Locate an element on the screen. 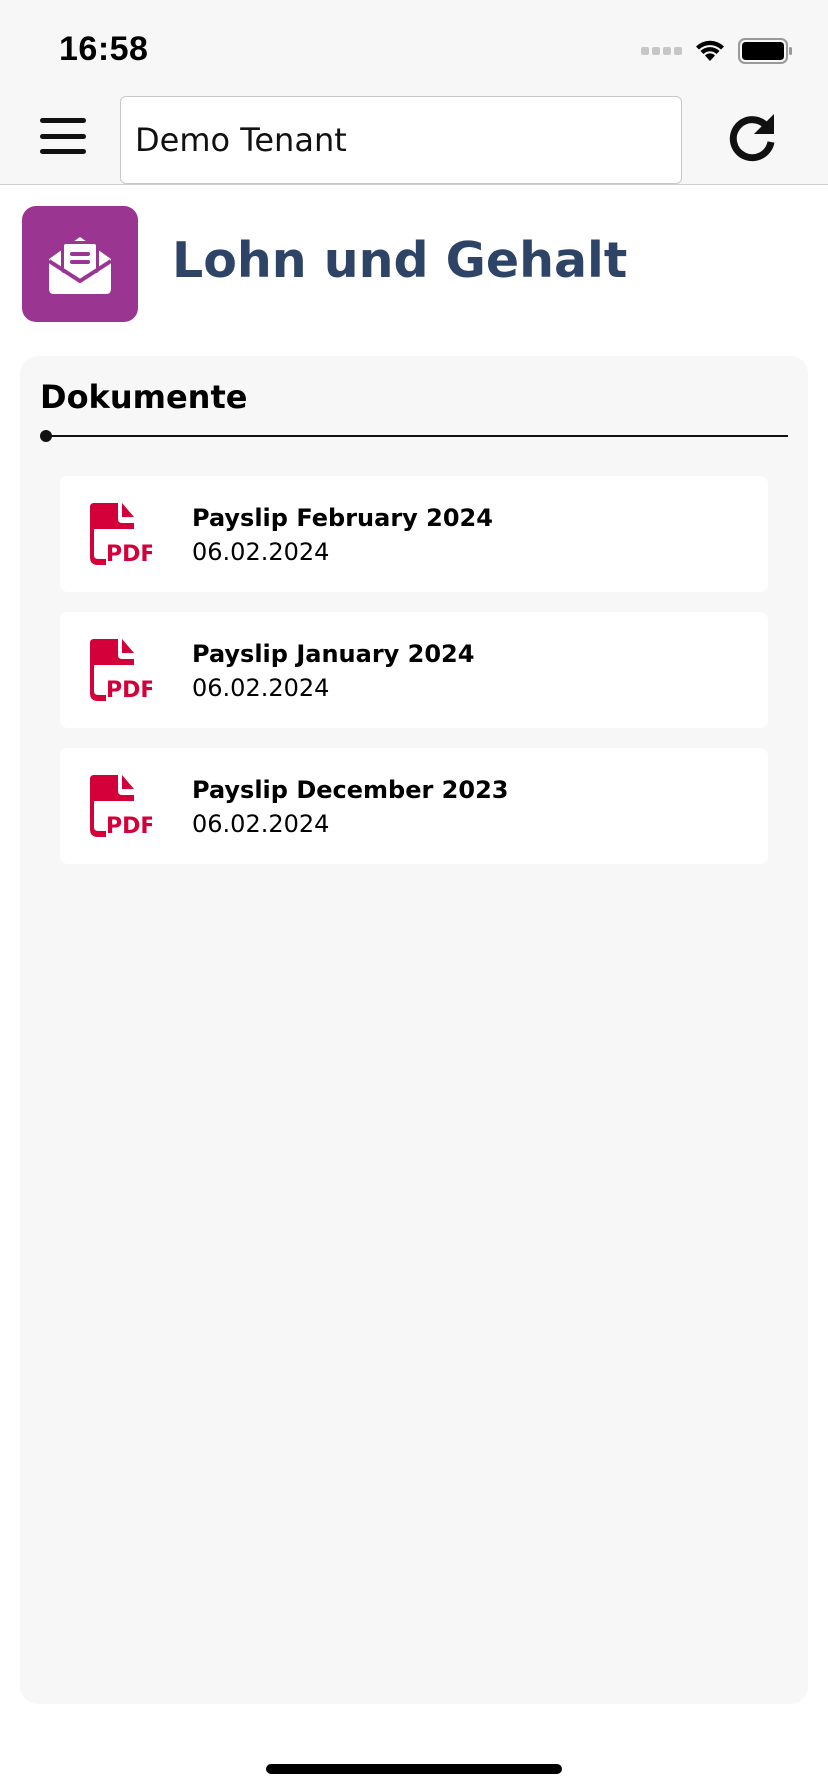 The image size is (828, 1792). heading-rule is located at coordinates (417, 436).